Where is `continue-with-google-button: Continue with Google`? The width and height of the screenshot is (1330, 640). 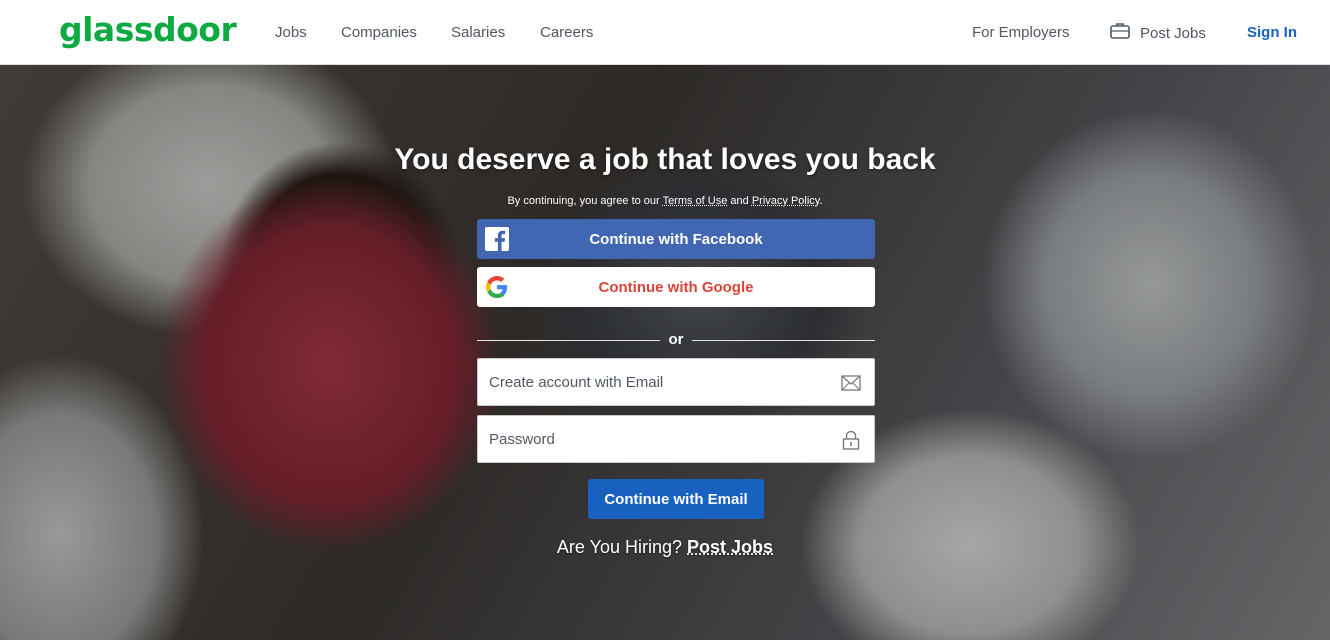
continue-with-google-button: Continue with Google is located at coordinates (676, 287).